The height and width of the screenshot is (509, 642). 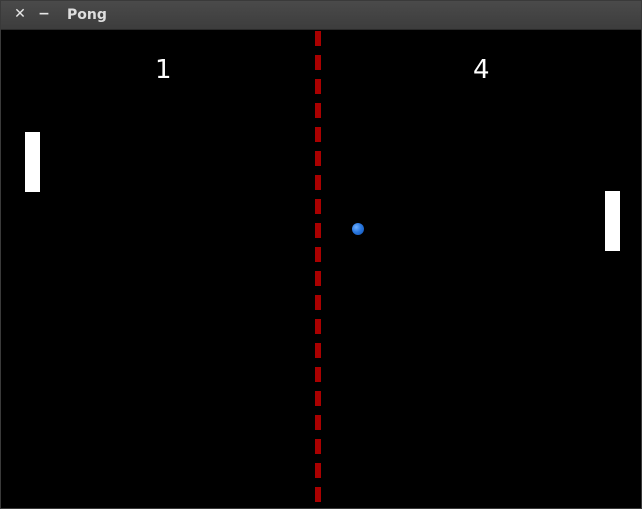 I want to click on center-net, so click(x=318, y=269).